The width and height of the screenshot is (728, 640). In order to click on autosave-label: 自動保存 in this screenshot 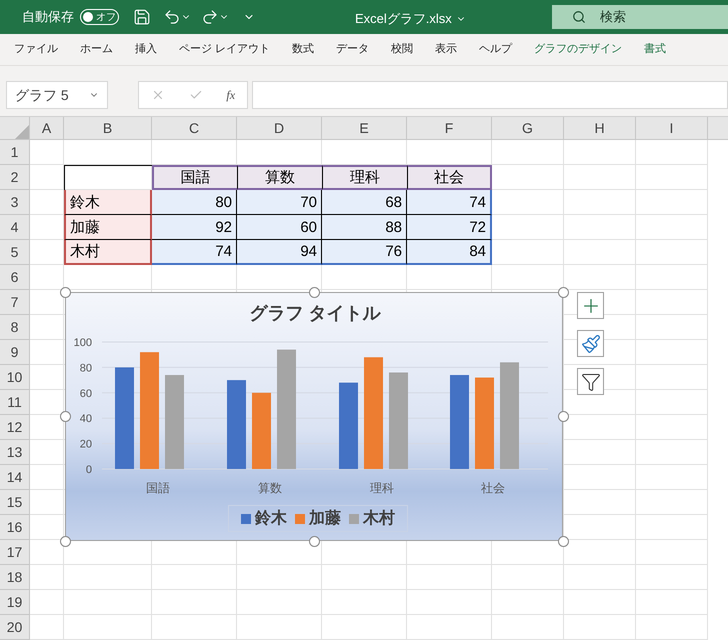, I will do `click(48, 17)`.